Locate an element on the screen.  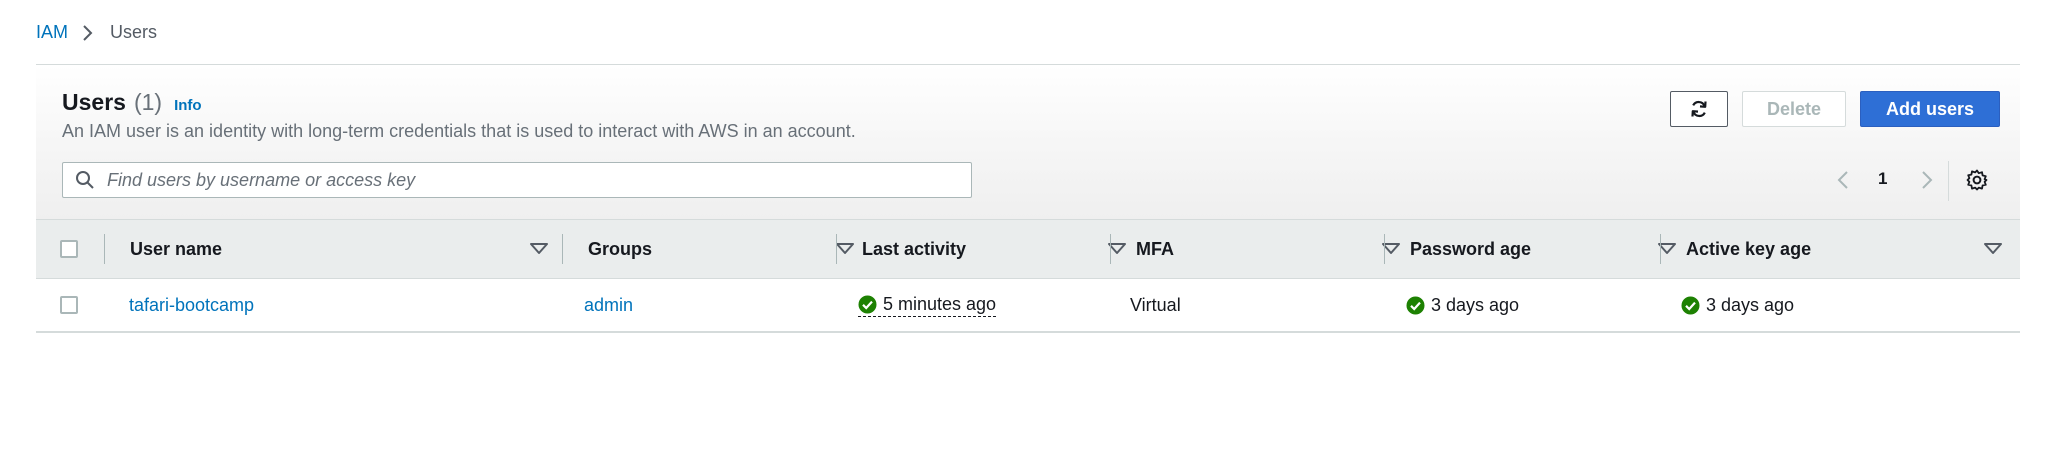
groups-cell: admin is located at coordinates (608, 305).